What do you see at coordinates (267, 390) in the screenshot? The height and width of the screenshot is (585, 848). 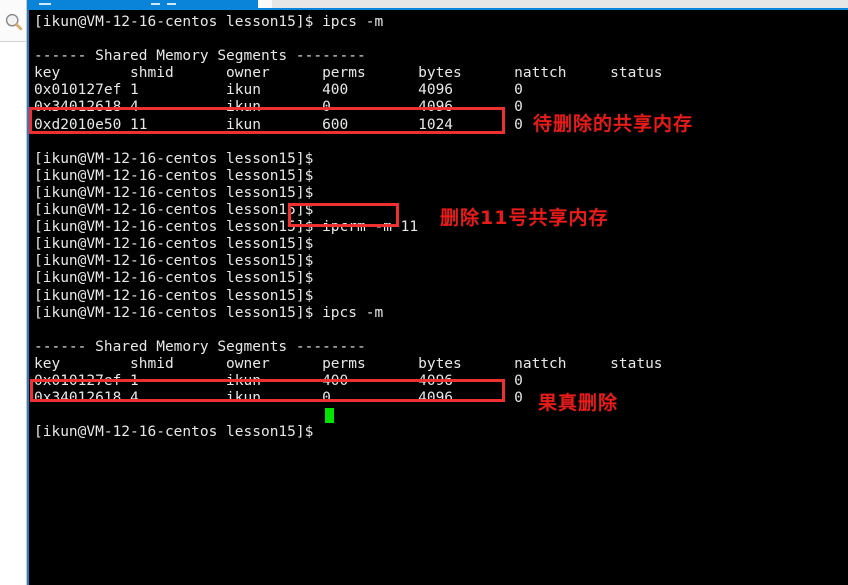 I see `highlight-box-removed-row` at bounding box center [267, 390].